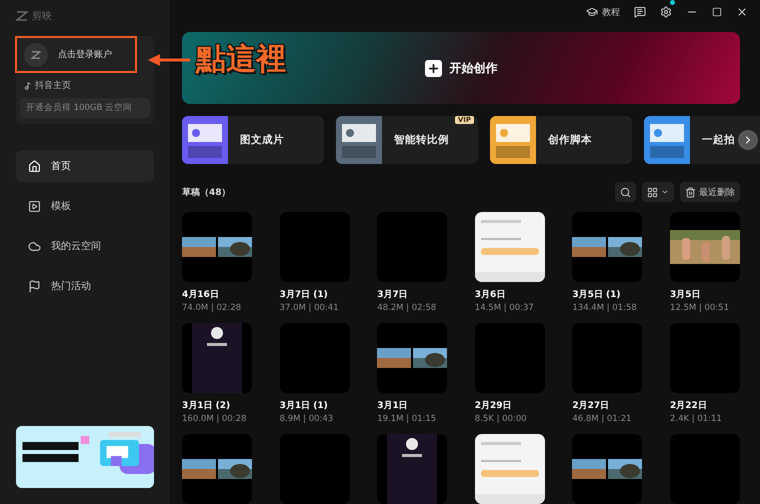 Image resolution: width=760 pixels, height=504 pixels. Describe the element at coordinates (717, 12) in the screenshot. I see `maximize-icon` at that location.